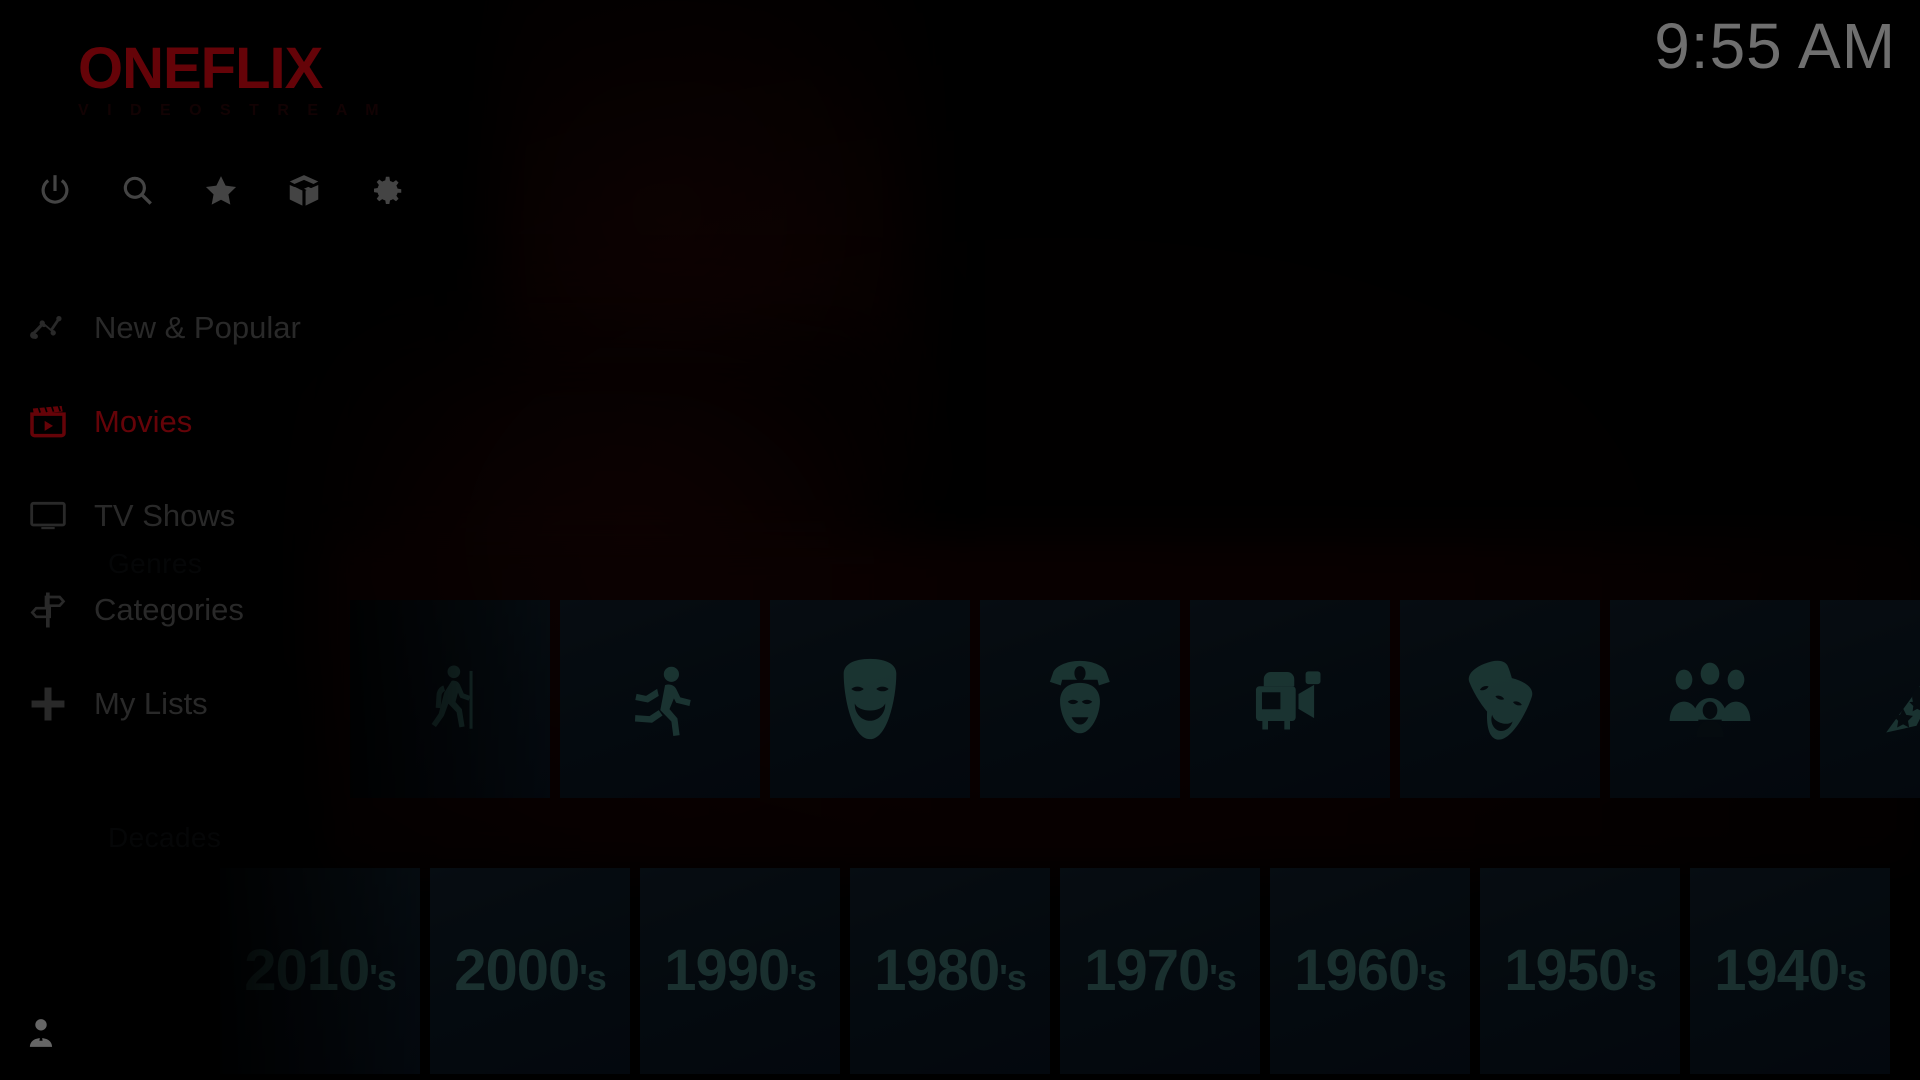 The width and height of the screenshot is (1920, 1080). I want to click on hiker-icon, so click(450, 699).